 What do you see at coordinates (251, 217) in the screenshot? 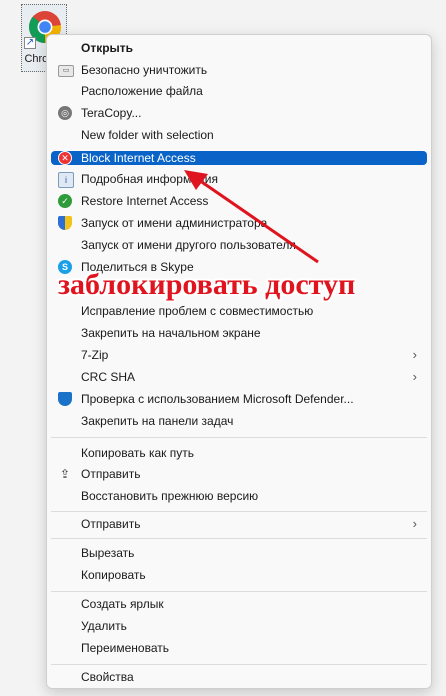
I see `annotation-arrow` at bounding box center [251, 217].